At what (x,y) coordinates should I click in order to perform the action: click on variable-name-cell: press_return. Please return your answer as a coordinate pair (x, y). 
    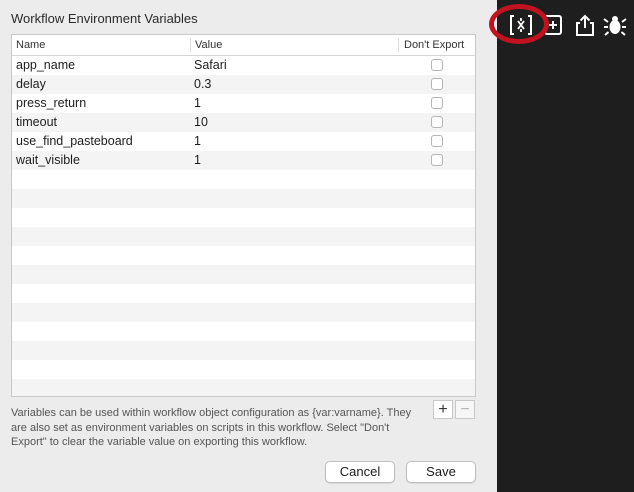
    Looking at the image, I should click on (51, 103).